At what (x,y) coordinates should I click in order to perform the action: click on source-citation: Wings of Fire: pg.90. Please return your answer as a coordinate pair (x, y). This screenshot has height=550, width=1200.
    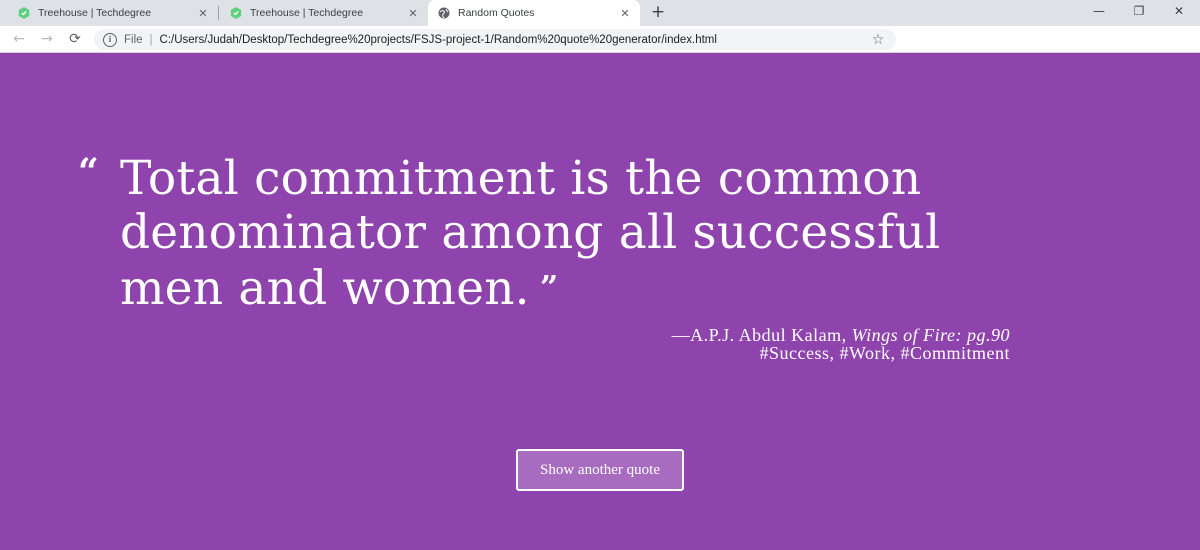
    Looking at the image, I should click on (930, 335).